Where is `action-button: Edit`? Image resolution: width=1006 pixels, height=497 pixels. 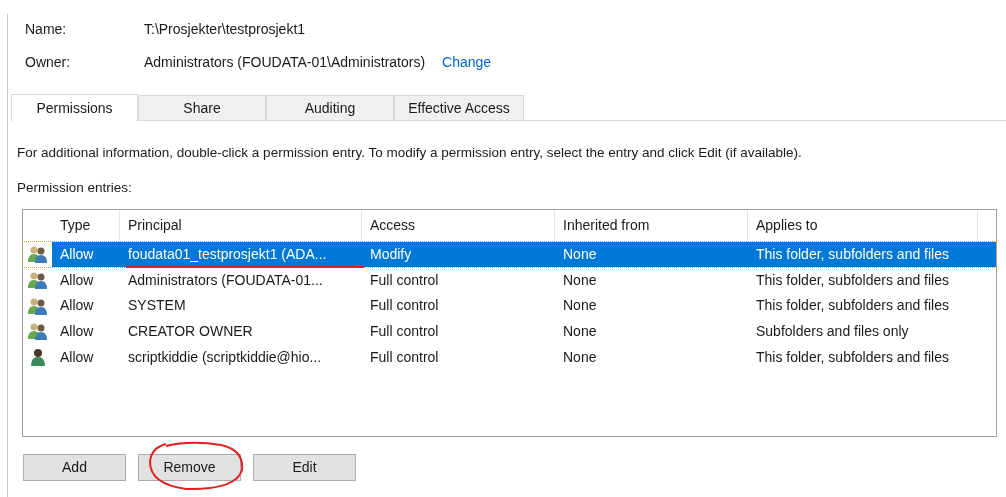 action-button: Edit is located at coordinates (304, 467).